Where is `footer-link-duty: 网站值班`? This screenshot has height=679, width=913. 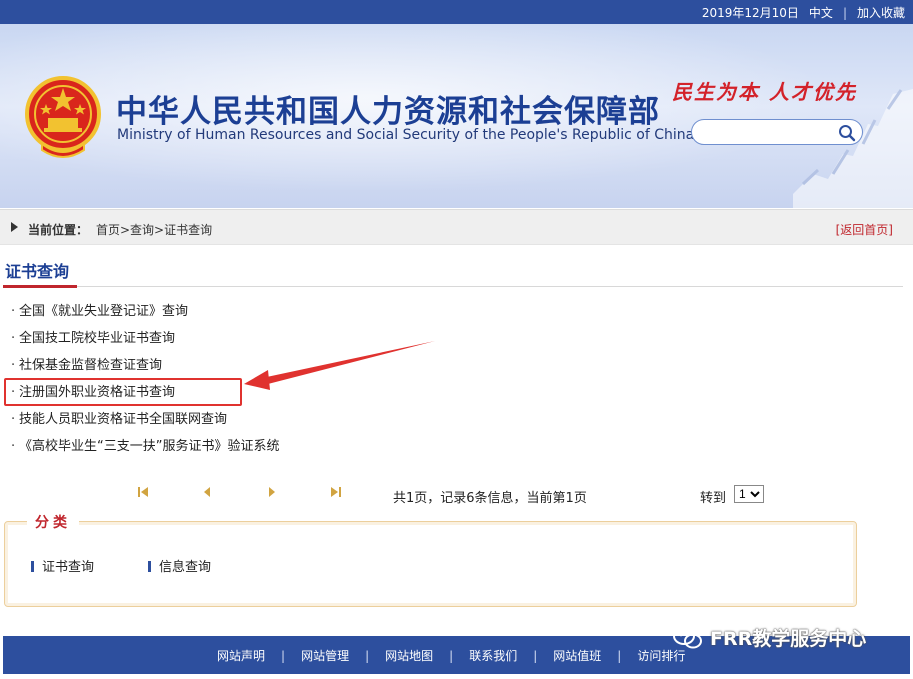
footer-link-duty: 网站值班 is located at coordinates (577, 655).